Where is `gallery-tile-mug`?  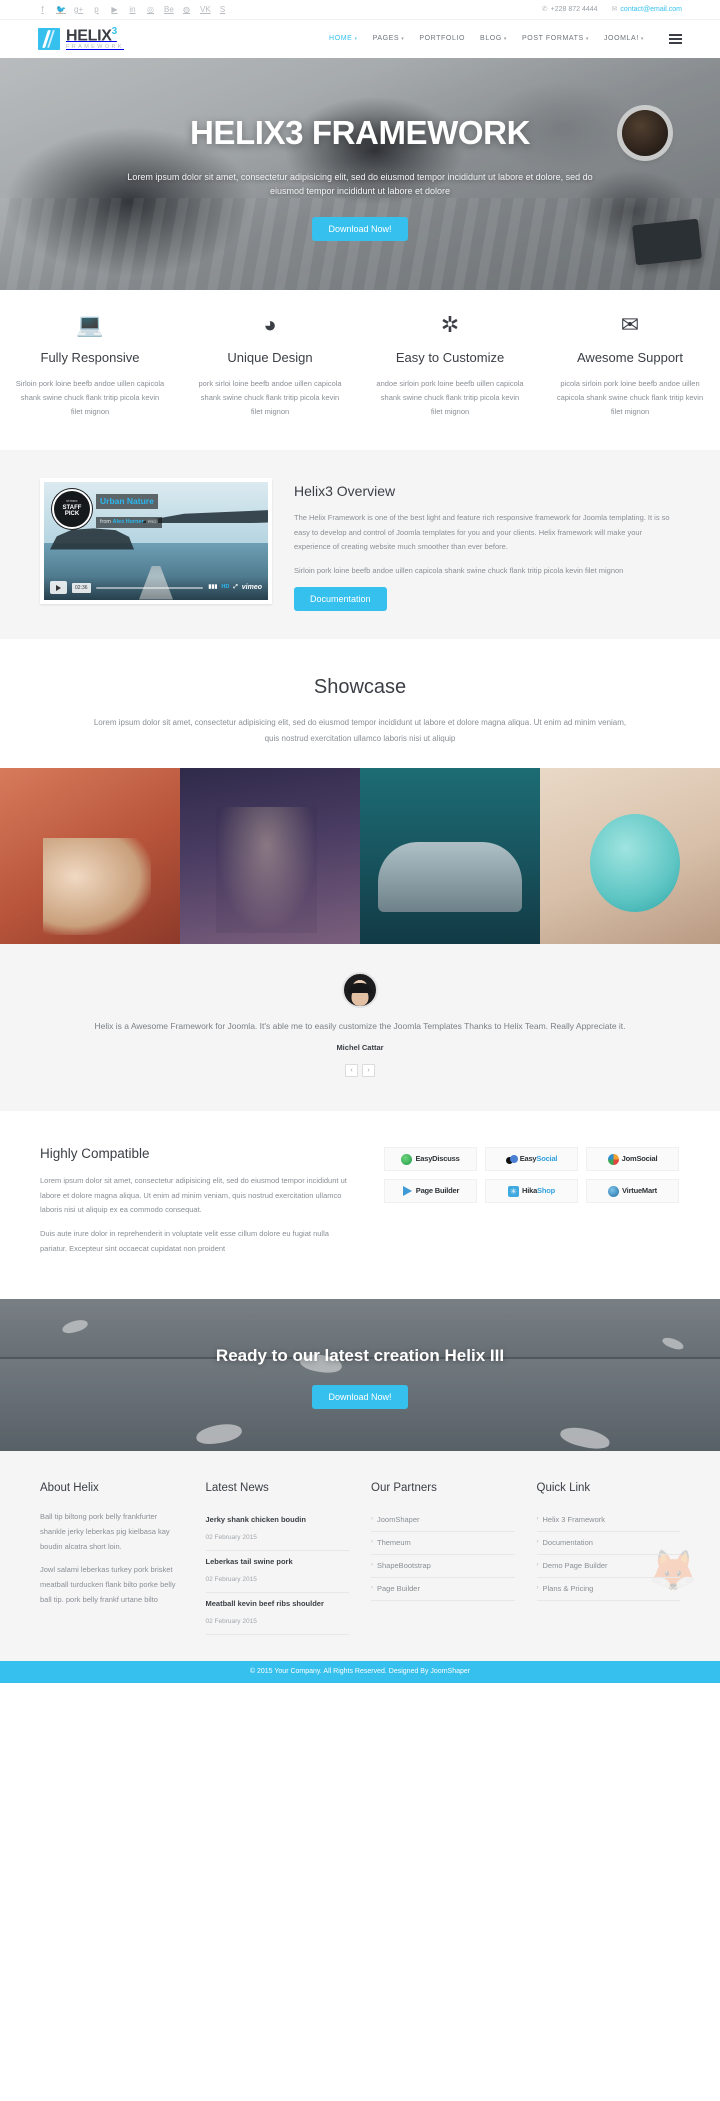
gallery-tile-mug is located at coordinates (630, 855).